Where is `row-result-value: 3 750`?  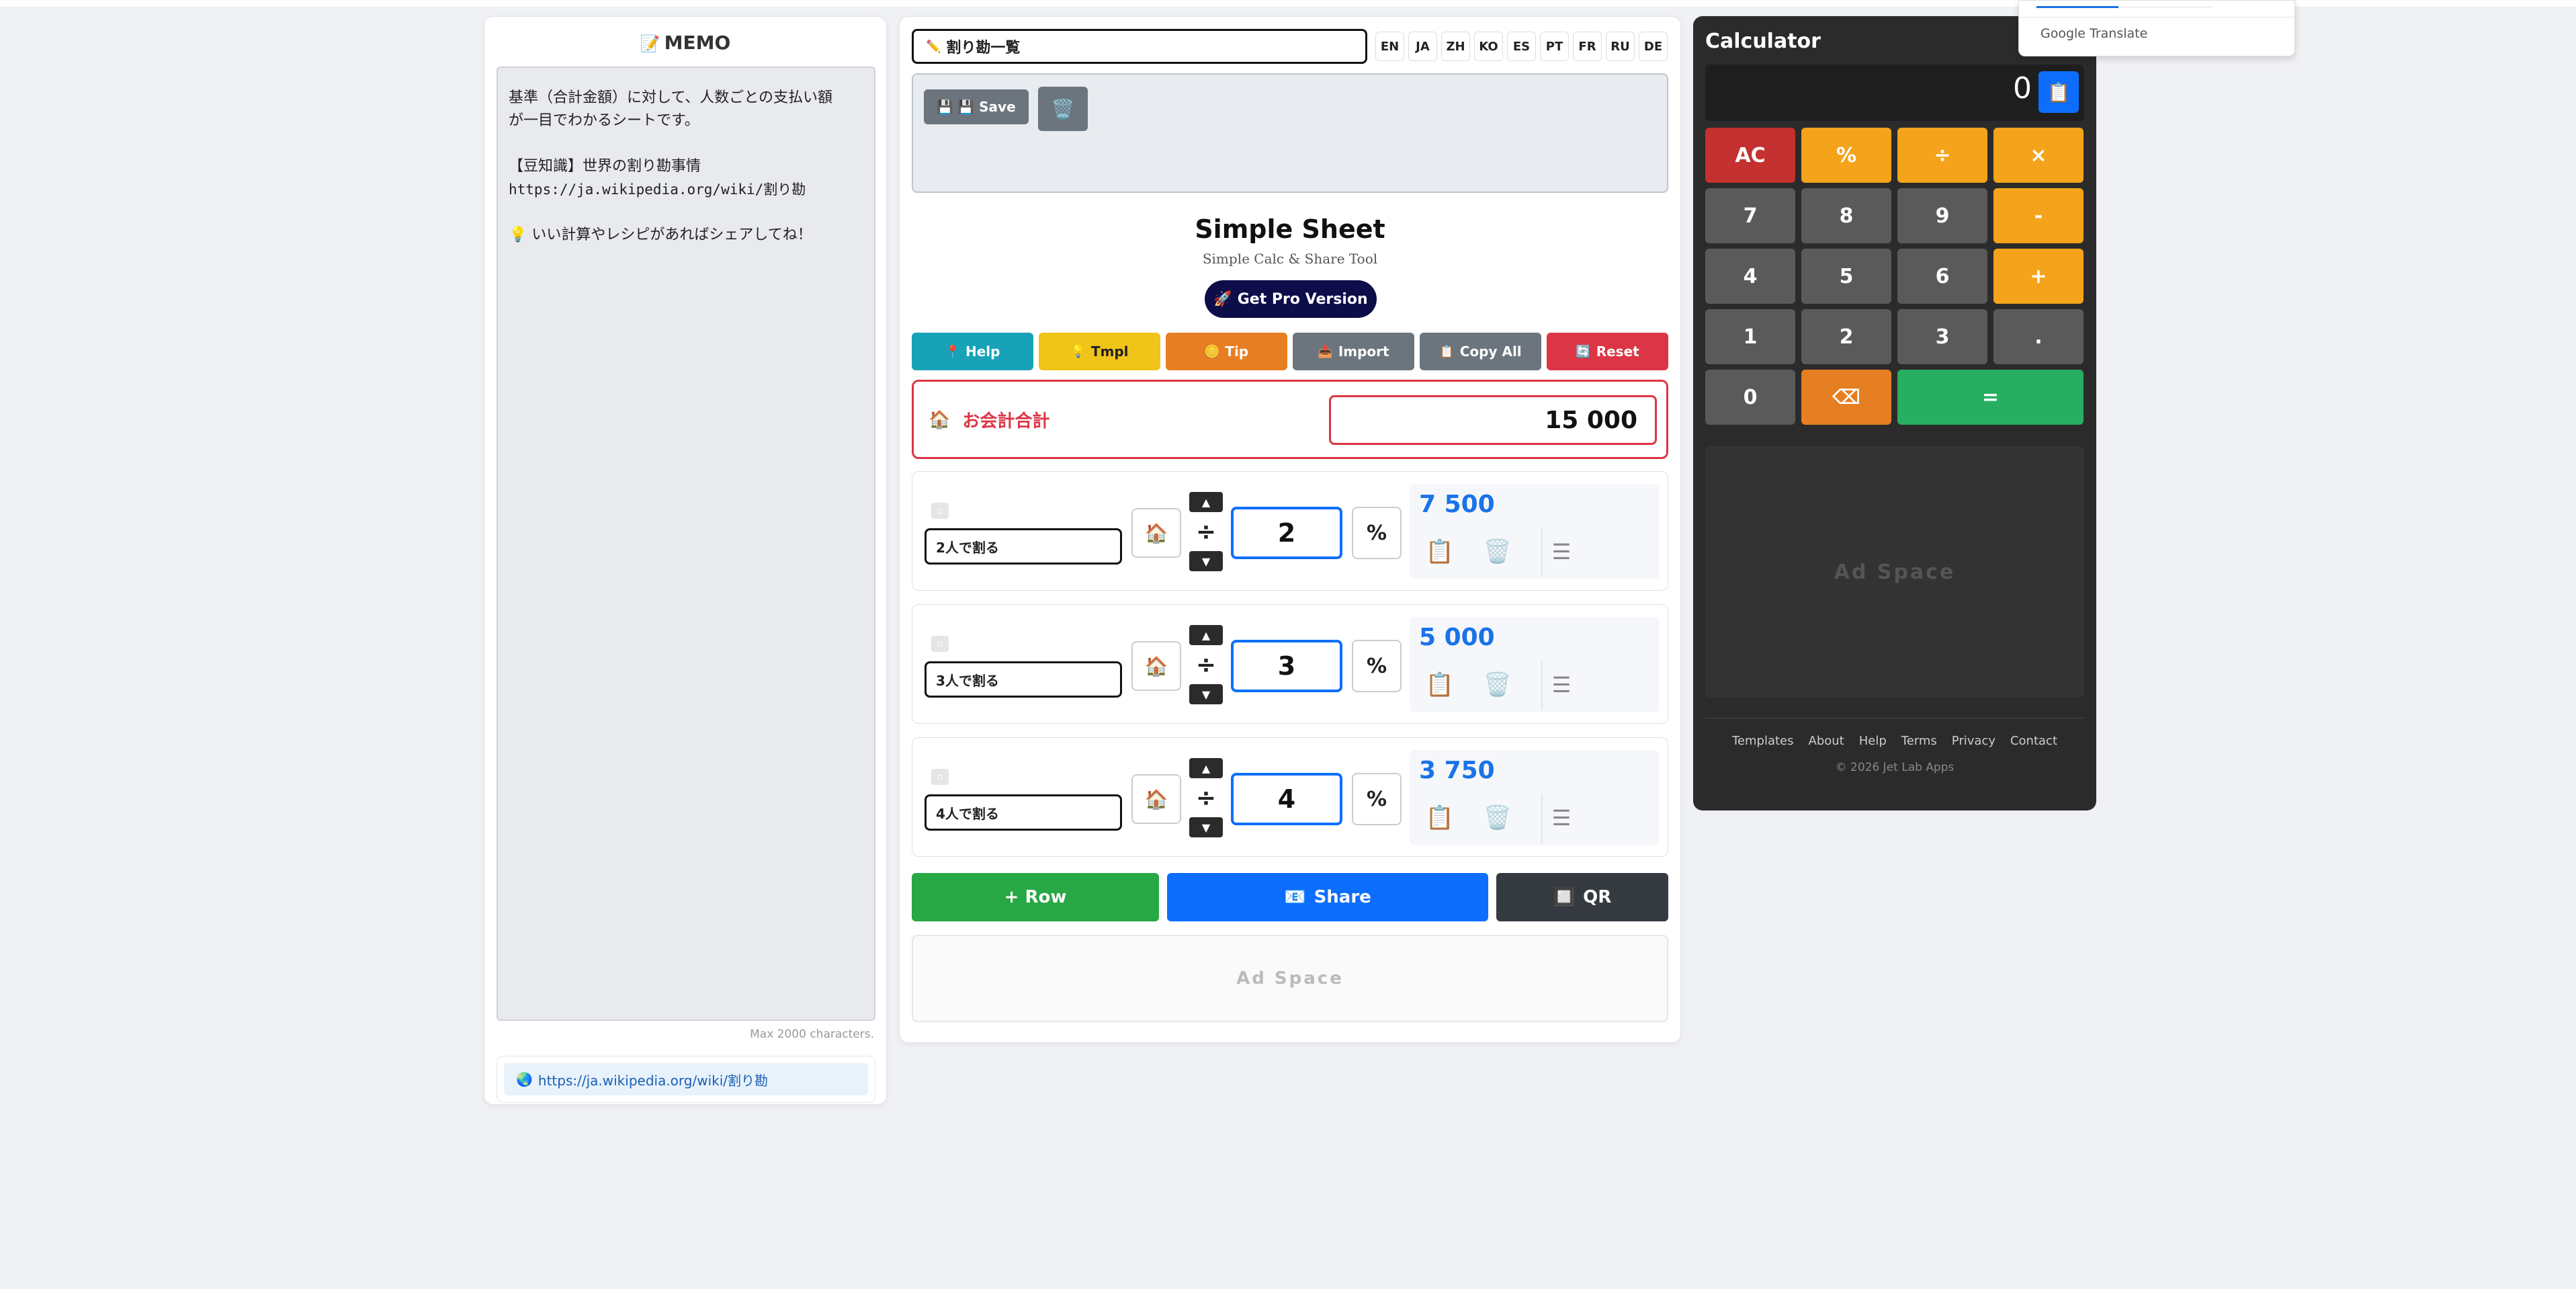
row-result-value: 3 750 is located at coordinates (1457, 770).